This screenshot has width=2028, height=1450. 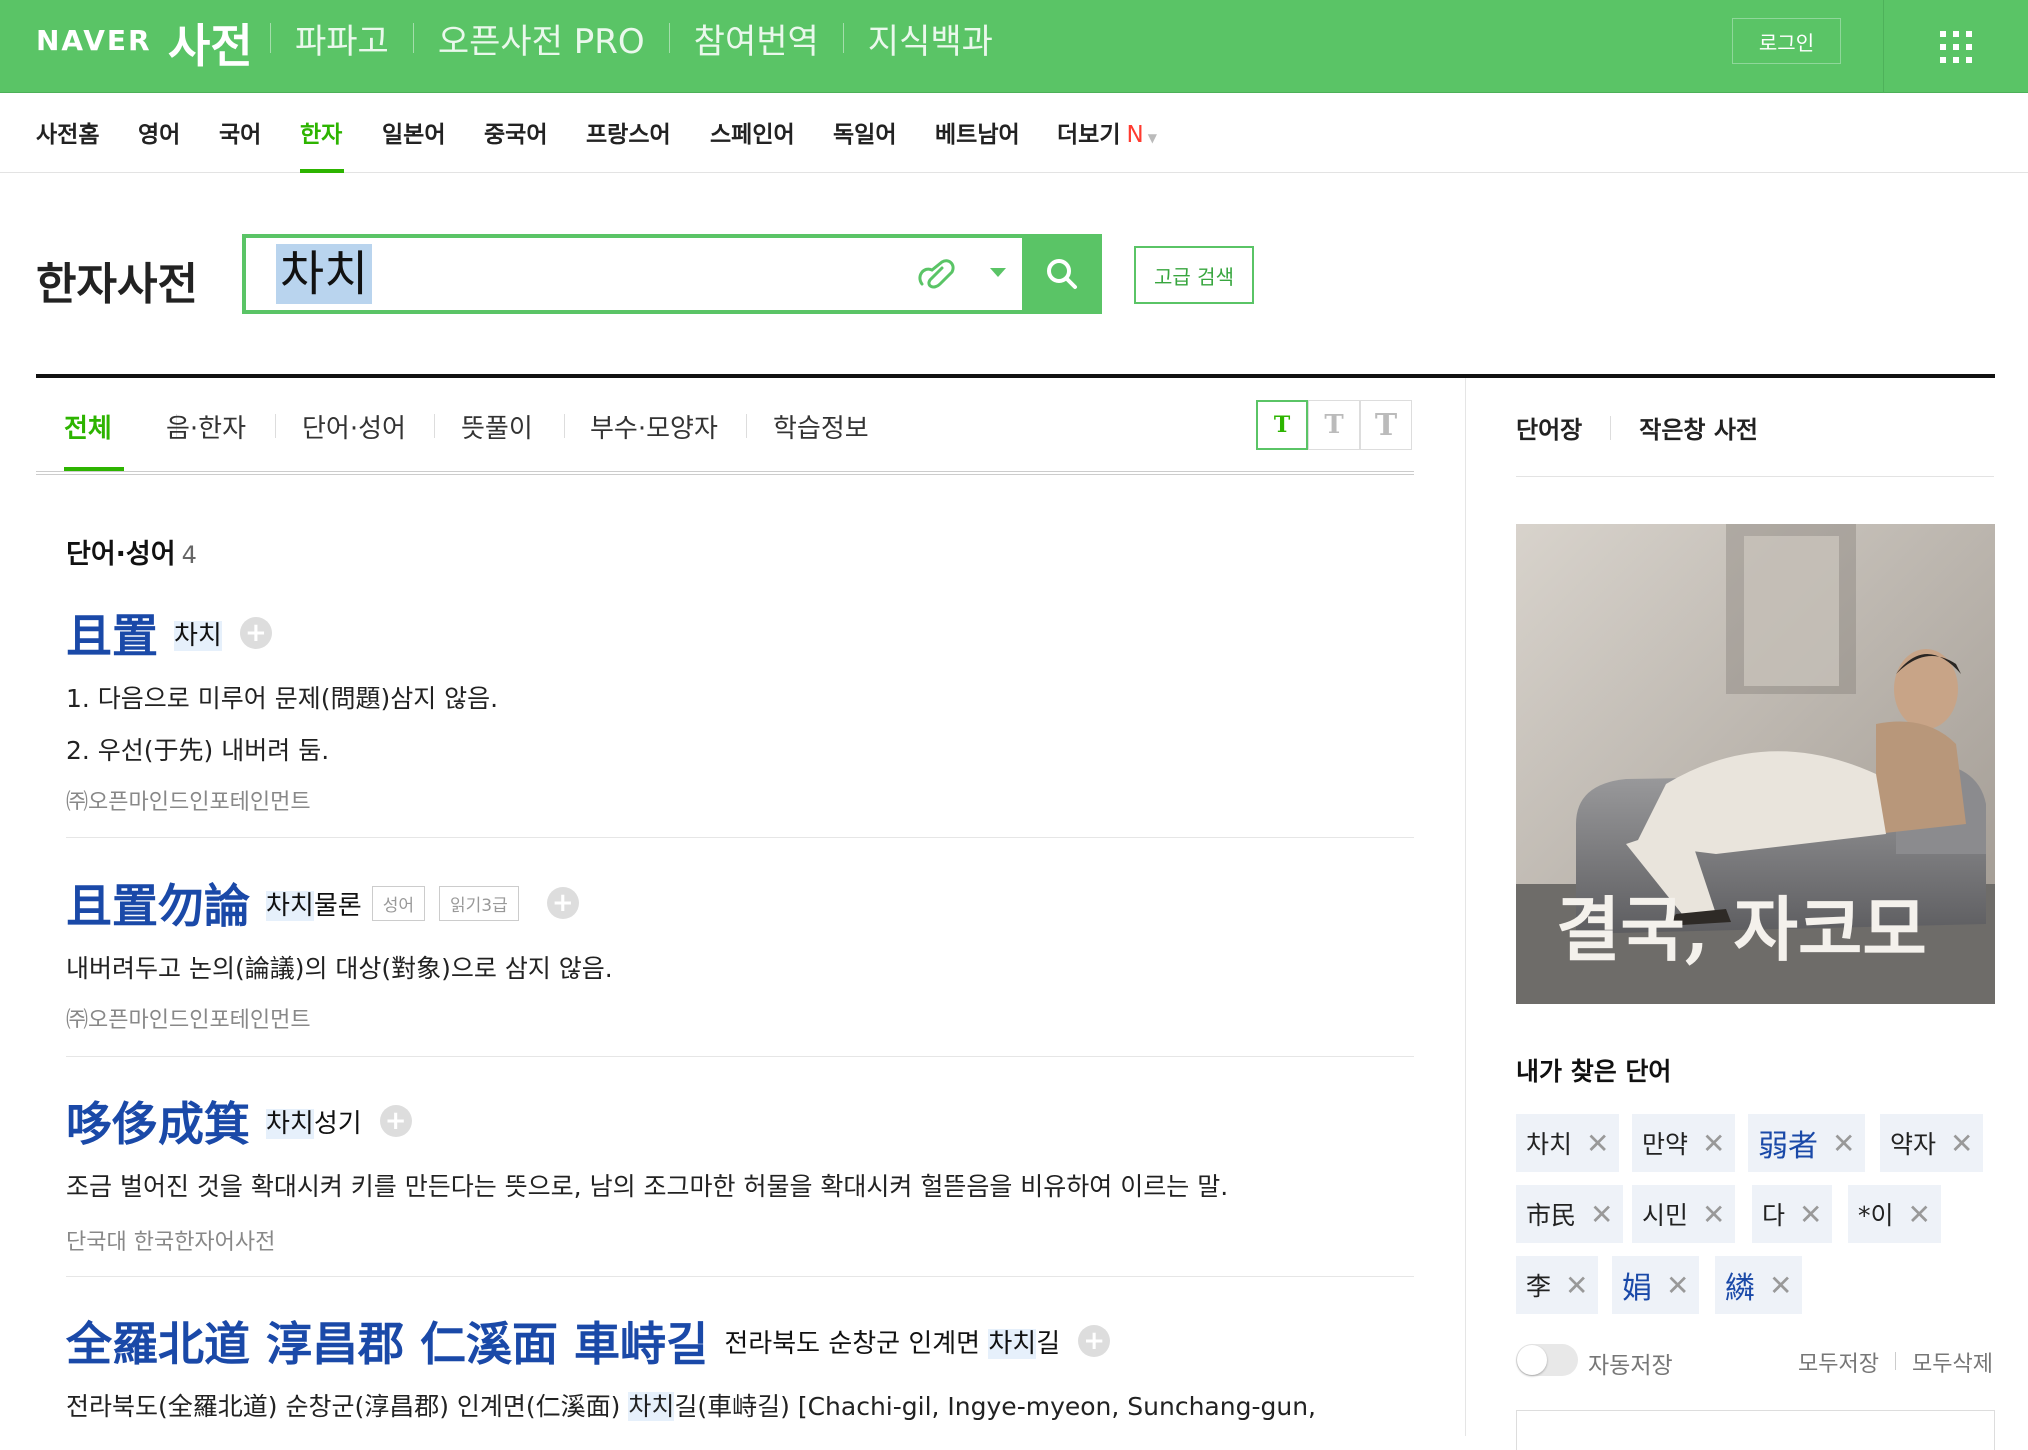 I want to click on toggle-knob, so click(x=1532, y=1360).